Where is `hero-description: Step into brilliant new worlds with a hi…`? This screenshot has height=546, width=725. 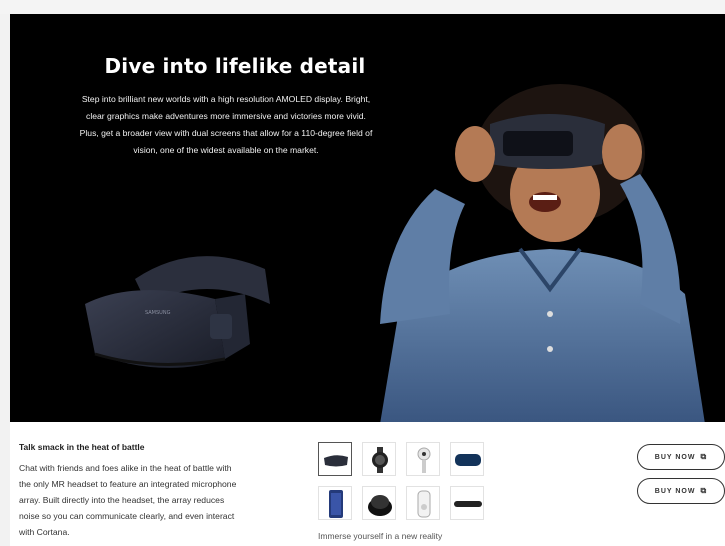
hero-description: Step into brilliant new worlds with a hi… is located at coordinates (226, 124).